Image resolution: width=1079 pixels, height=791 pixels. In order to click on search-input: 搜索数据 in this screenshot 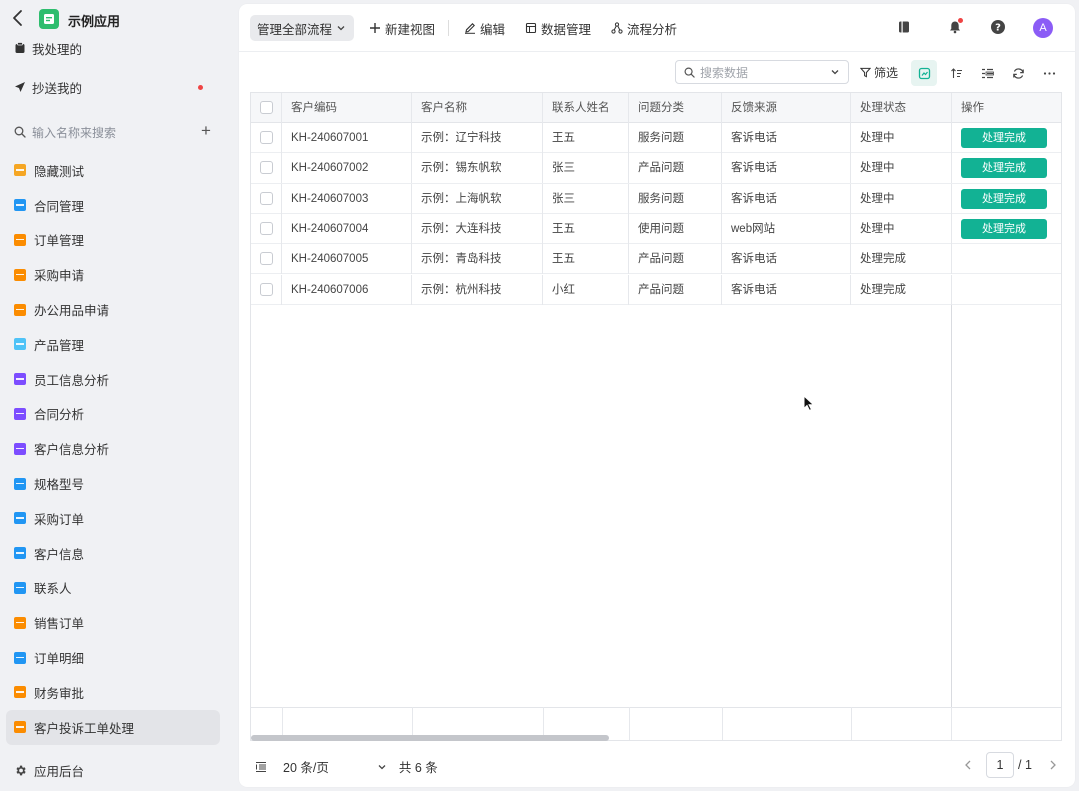, I will do `click(762, 72)`.